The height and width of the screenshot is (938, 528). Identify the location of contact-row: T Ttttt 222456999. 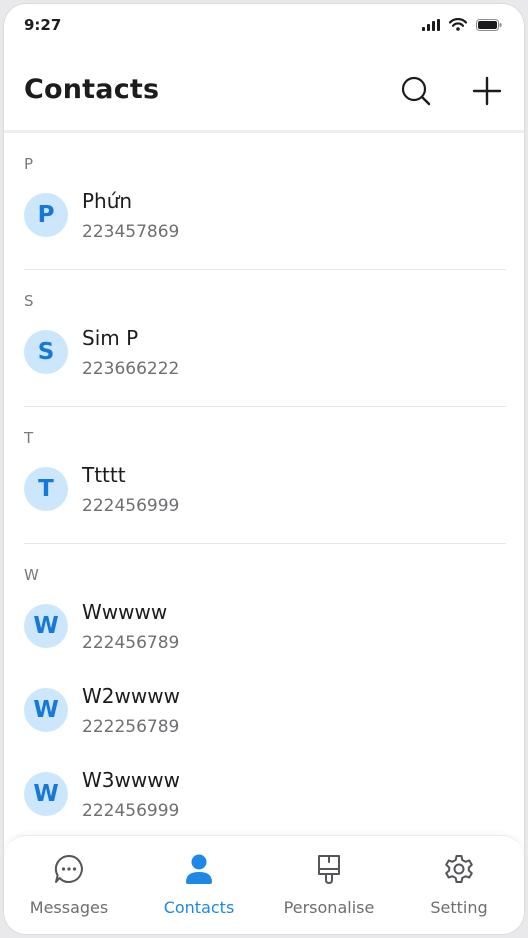
(264, 497).